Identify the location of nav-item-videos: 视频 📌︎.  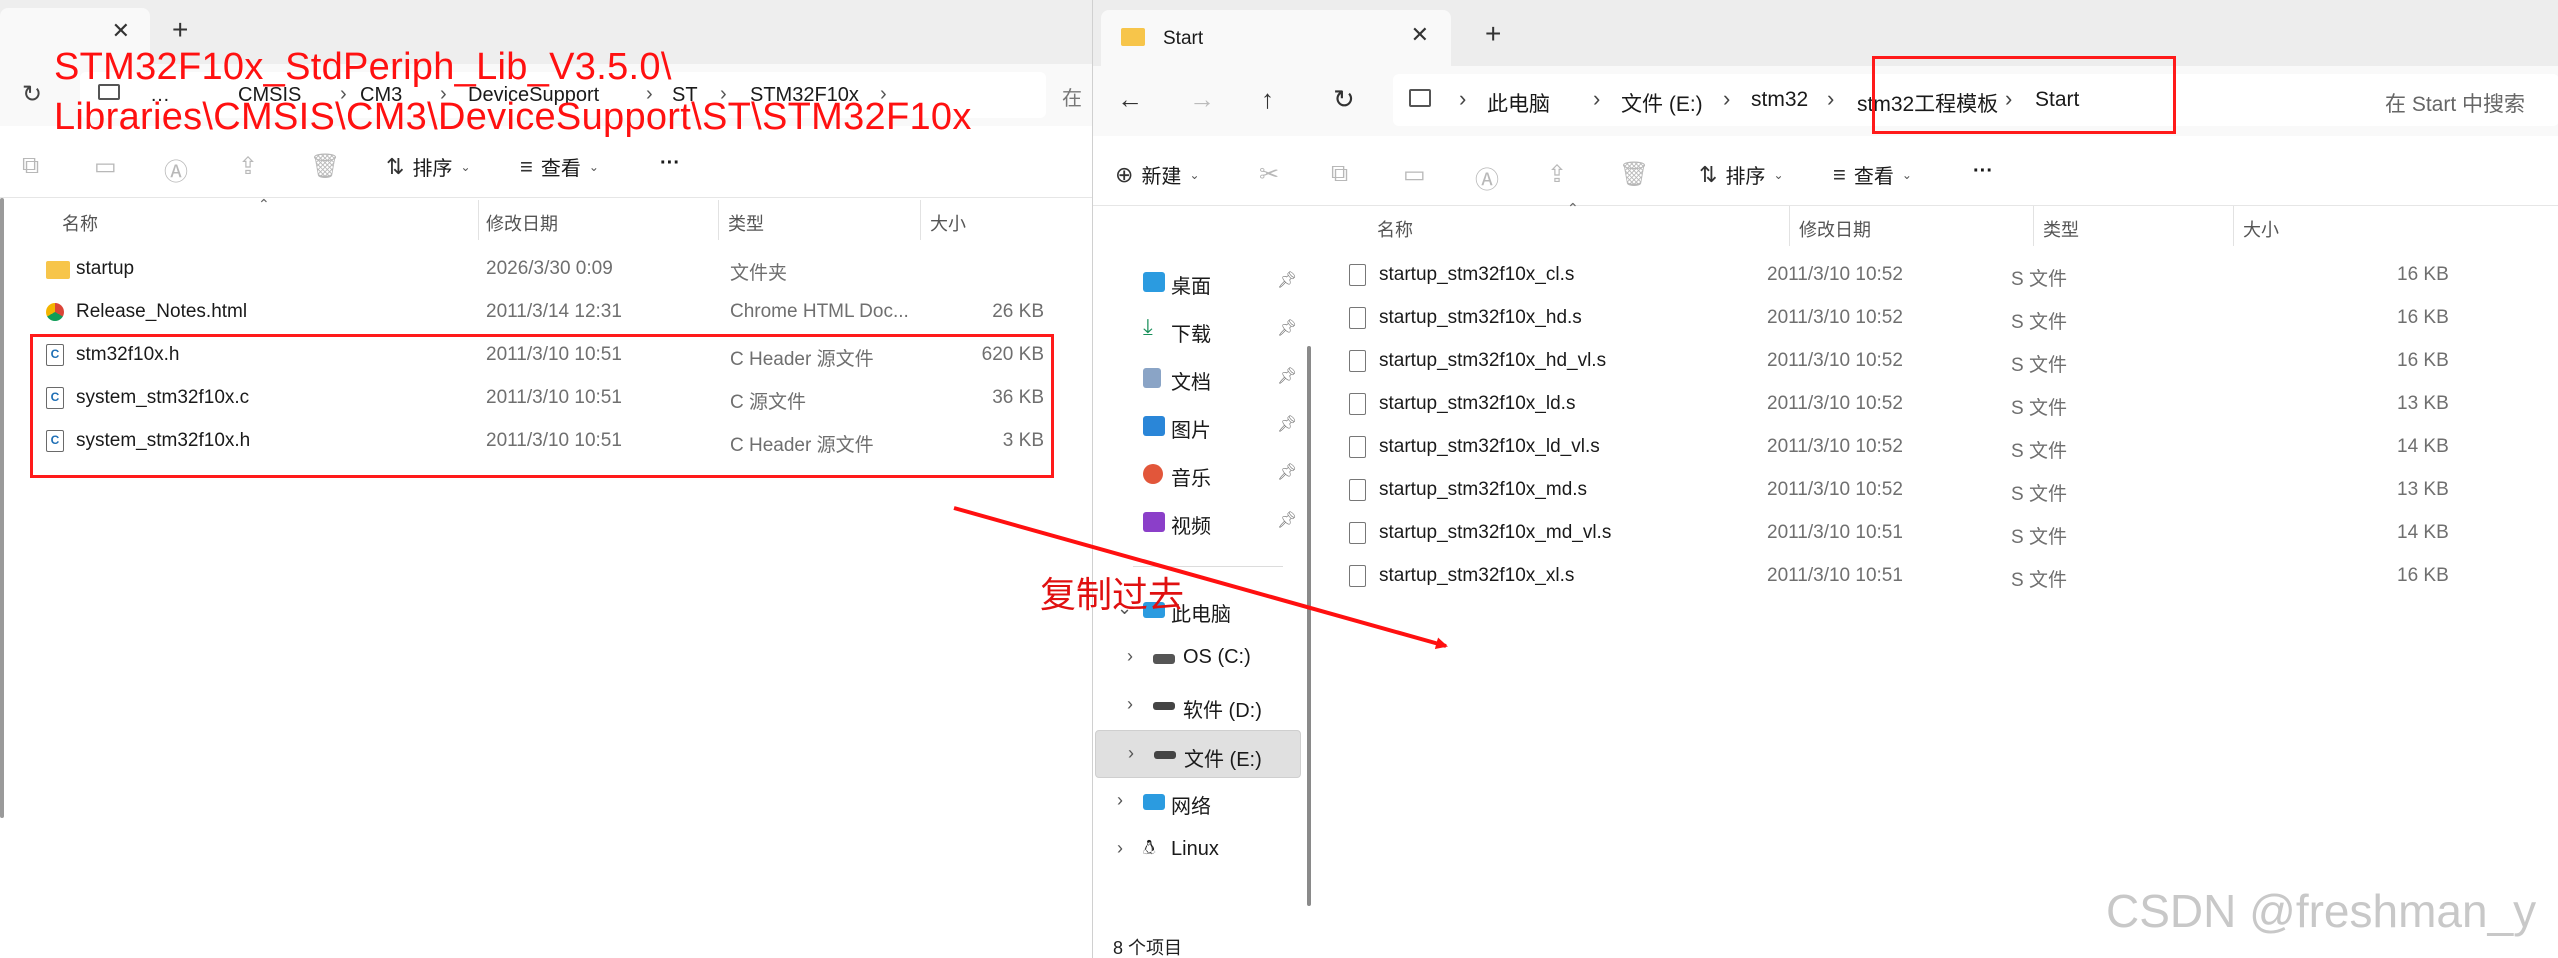
(1202, 522).